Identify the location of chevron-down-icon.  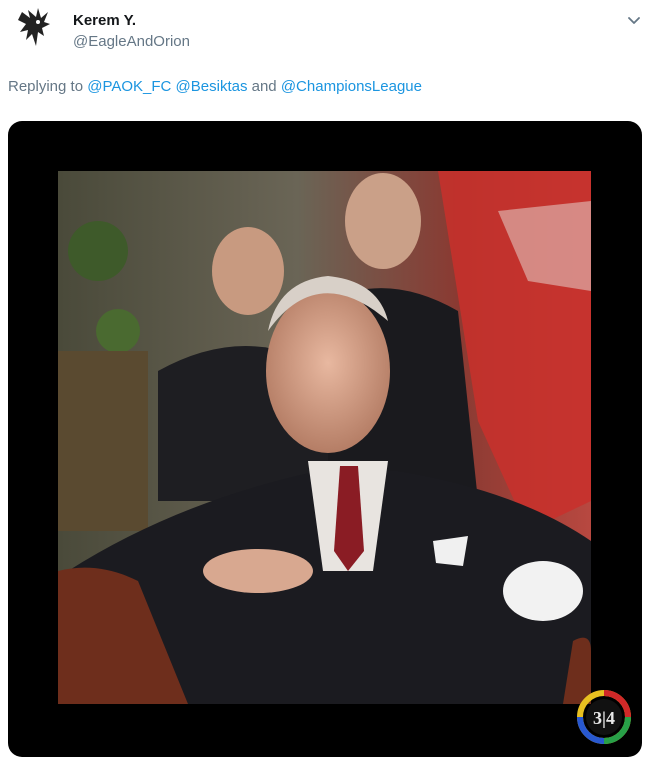
(634, 20).